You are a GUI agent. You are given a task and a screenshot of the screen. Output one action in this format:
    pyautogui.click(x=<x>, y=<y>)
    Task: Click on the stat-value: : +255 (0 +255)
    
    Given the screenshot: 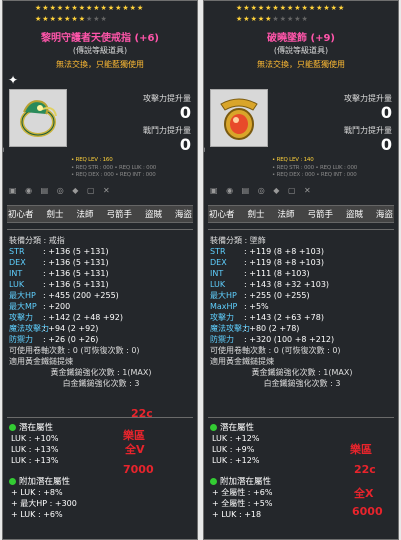 What is the action you would take?
    pyautogui.click(x=277, y=295)
    